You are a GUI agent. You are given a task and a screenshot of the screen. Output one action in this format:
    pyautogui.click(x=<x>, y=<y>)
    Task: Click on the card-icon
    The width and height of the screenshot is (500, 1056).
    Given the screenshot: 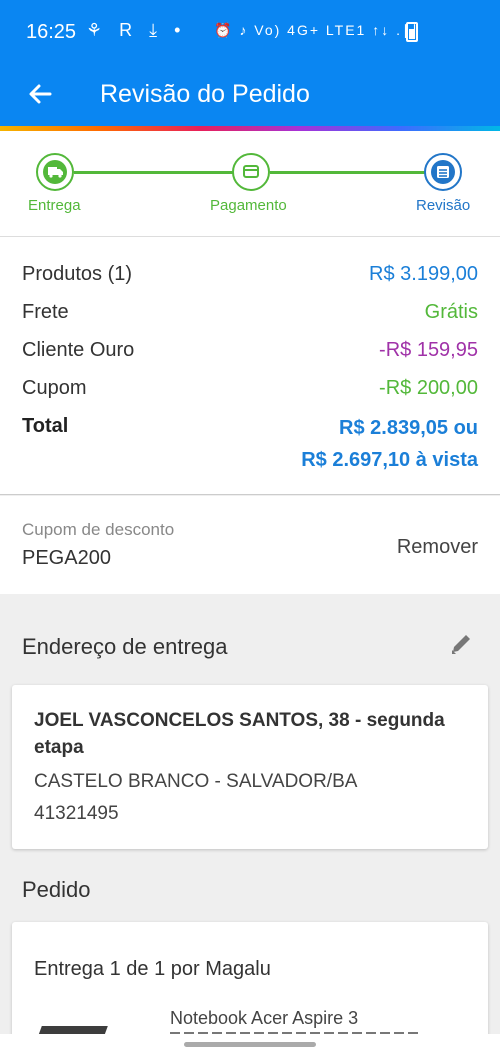 What is the action you would take?
    pyautogui.click(x=251, y=171)
    